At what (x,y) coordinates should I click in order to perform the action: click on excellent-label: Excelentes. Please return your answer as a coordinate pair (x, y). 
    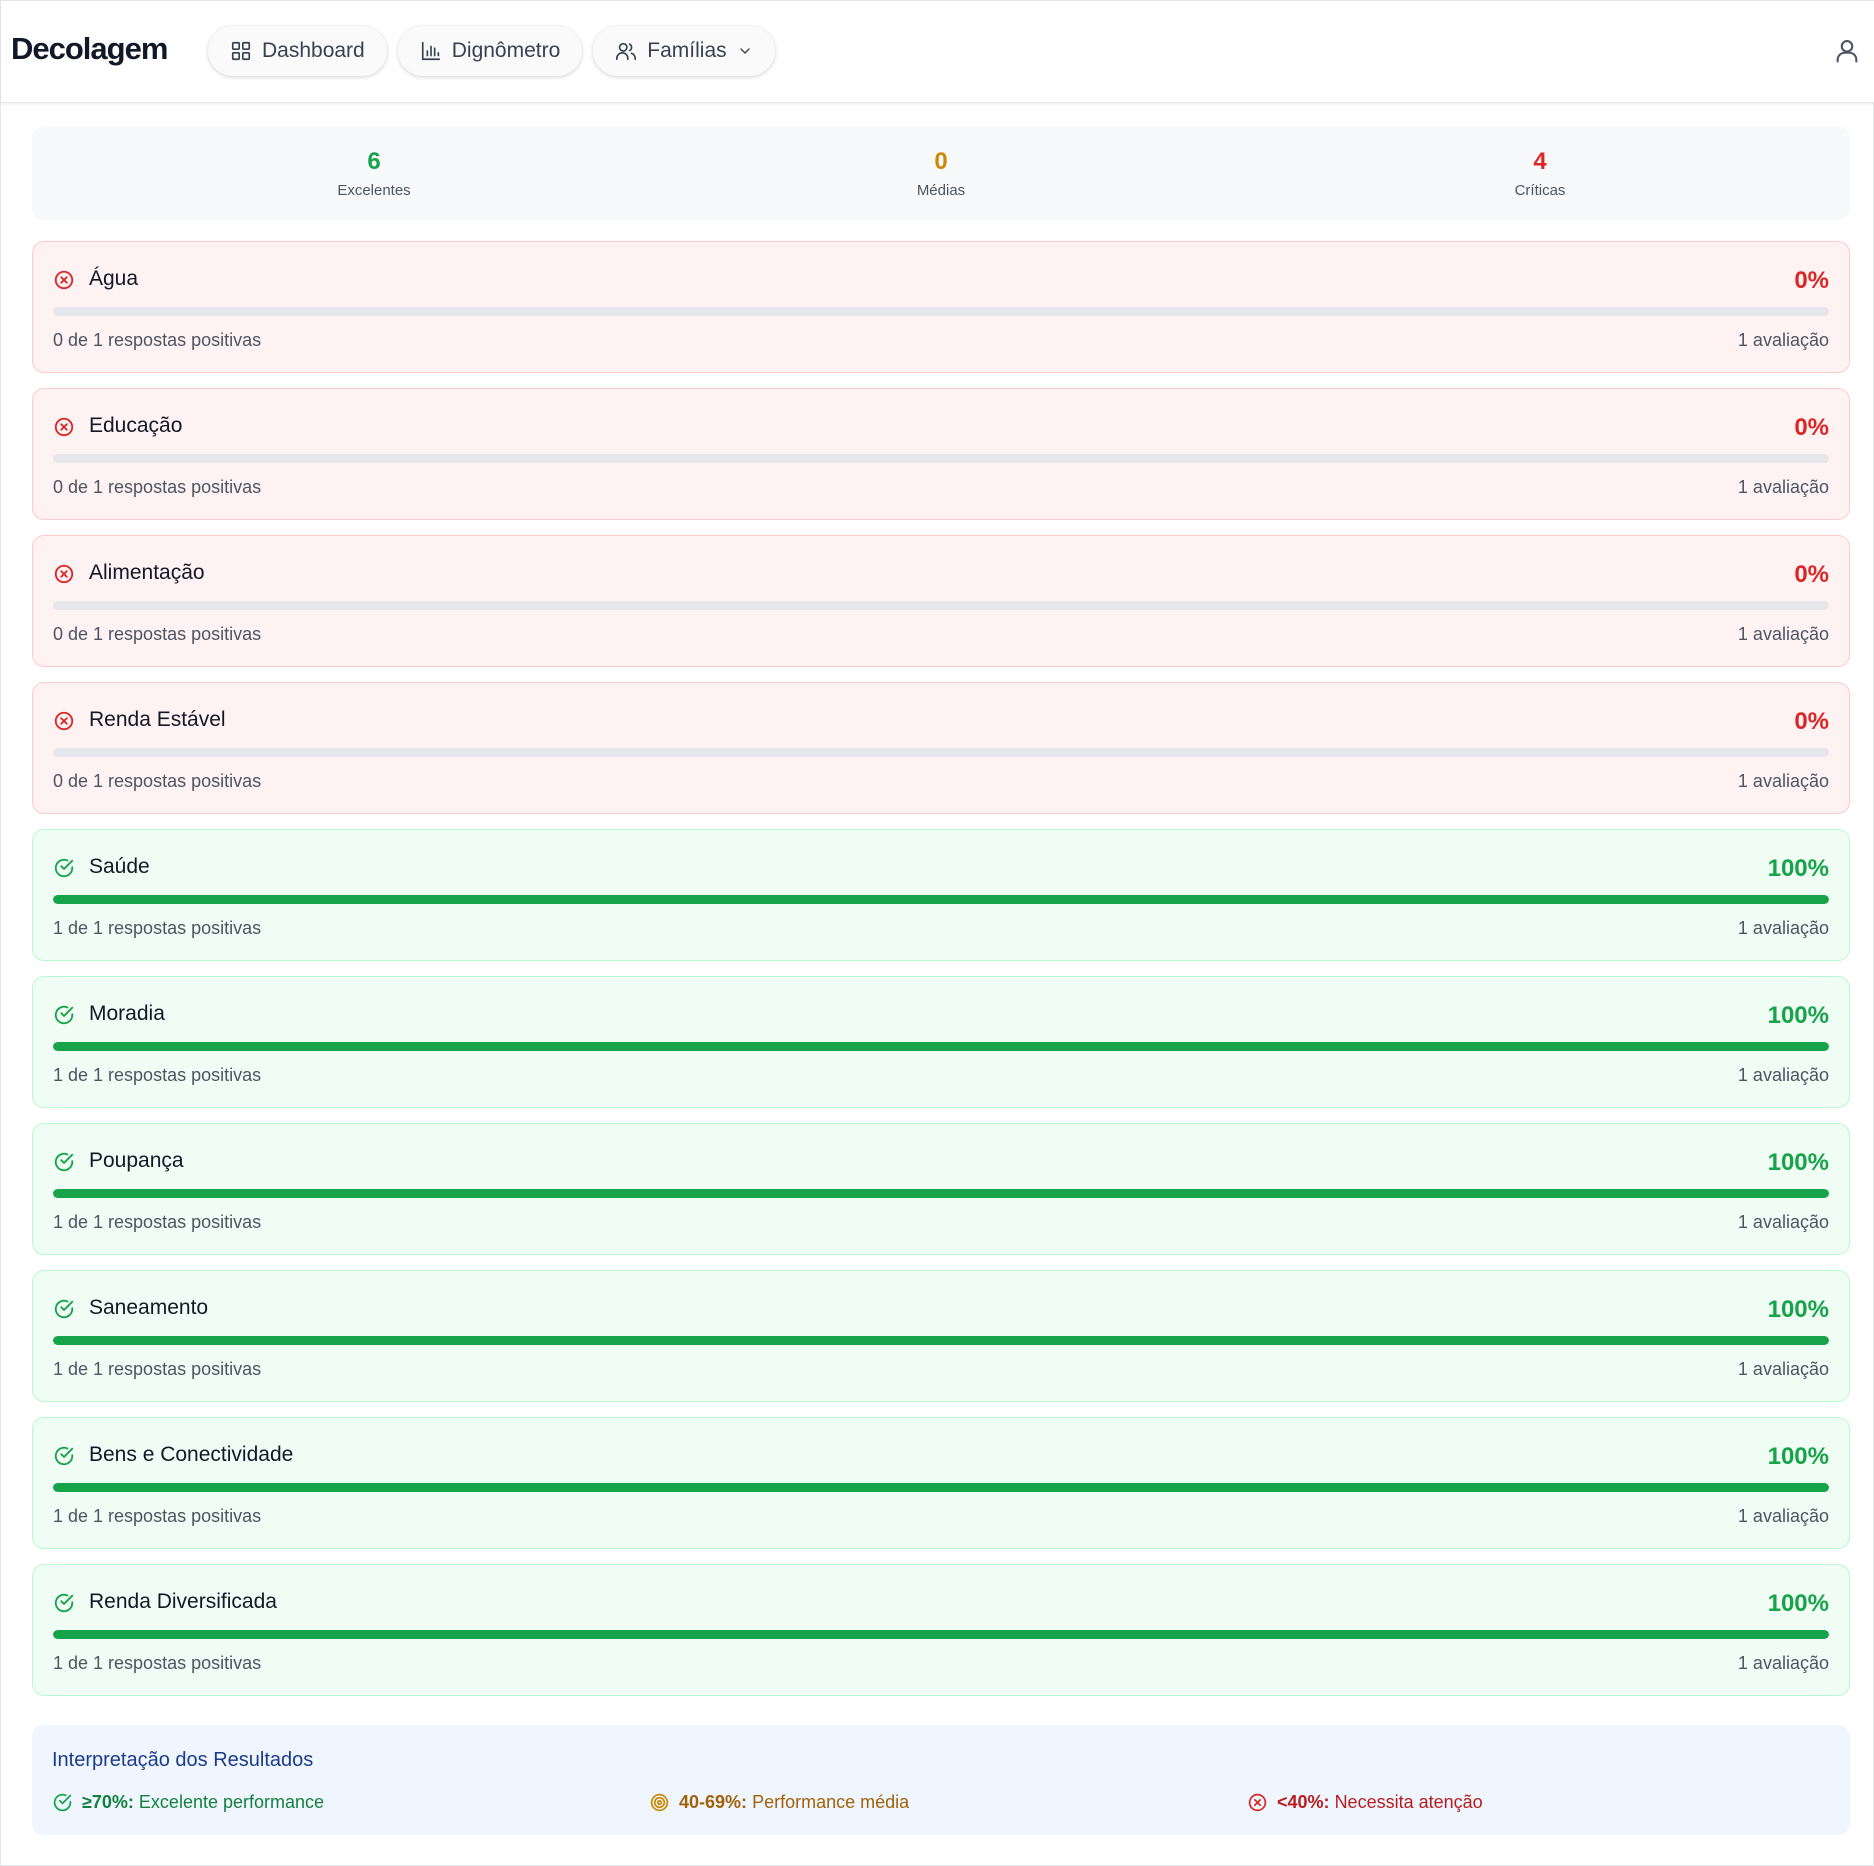
    Looking at the image, I should click on (374, 190).